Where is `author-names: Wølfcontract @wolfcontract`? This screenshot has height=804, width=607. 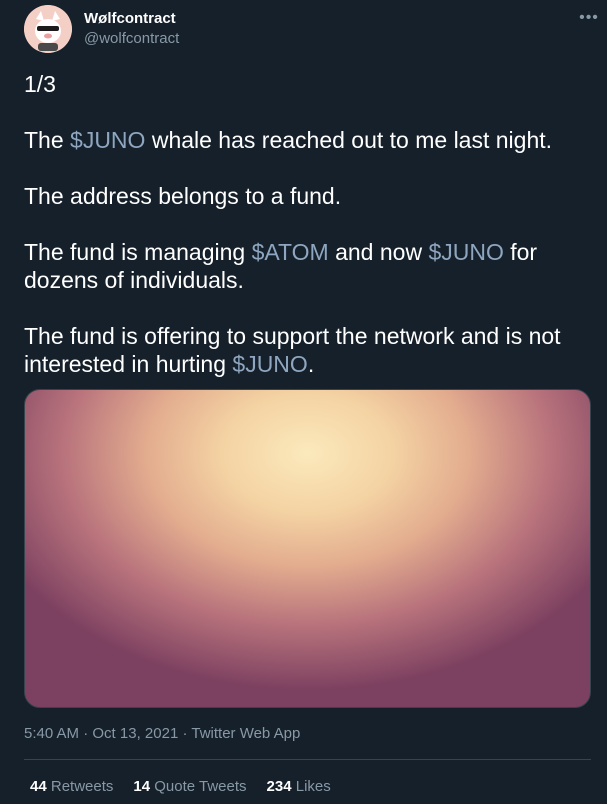 author-names: Wølfcontract @wolfcontract is located at coordinates (131, 29).